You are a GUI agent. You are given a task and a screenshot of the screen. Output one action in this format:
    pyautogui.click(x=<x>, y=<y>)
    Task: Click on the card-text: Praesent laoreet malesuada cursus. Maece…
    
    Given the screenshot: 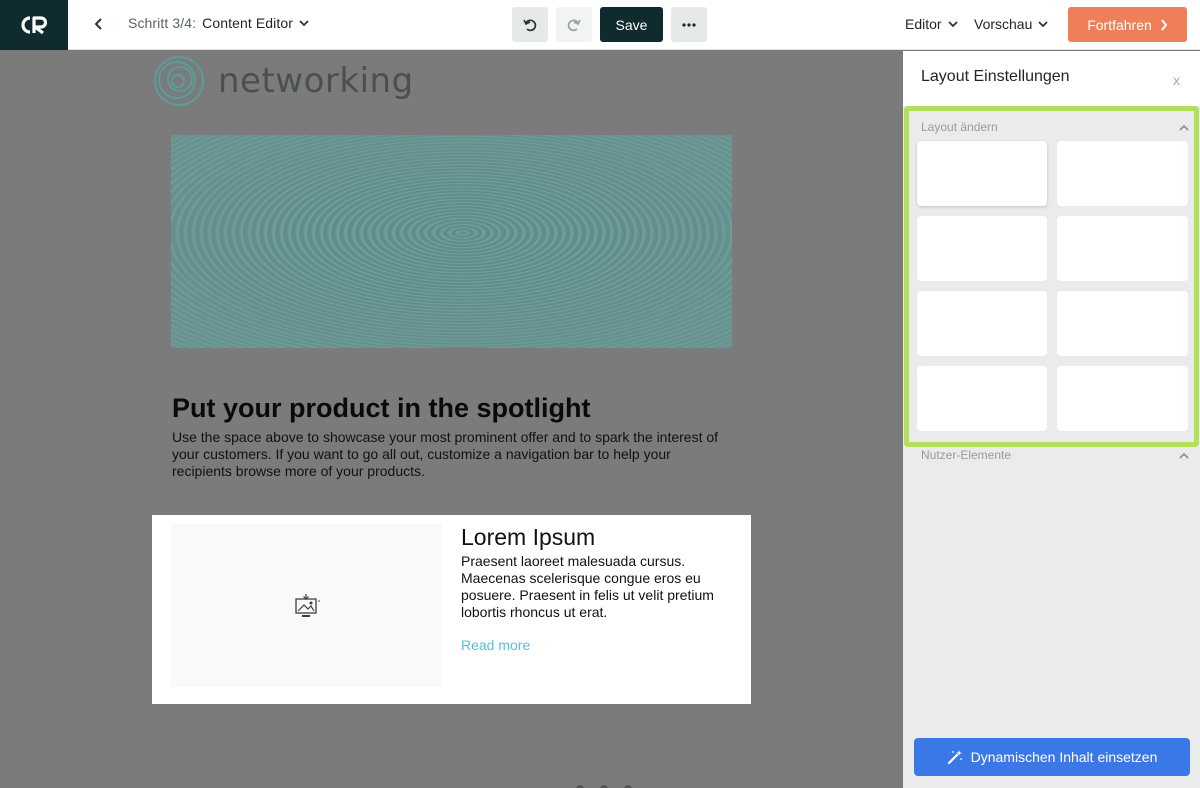 What is the action you would take?
    pyautogui.click(x=596, y=587)
    